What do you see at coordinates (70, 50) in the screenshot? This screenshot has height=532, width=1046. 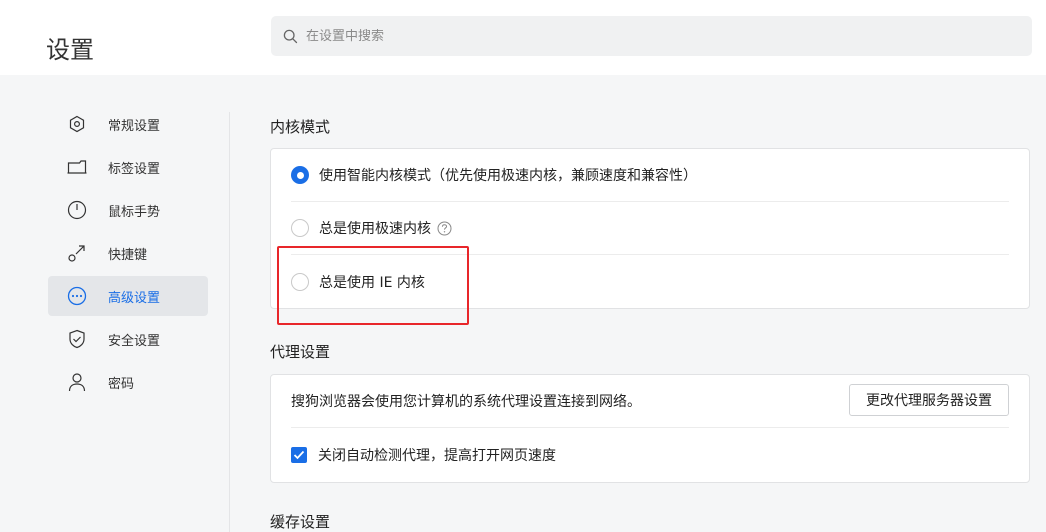 I see `page-title: 设置` at bounding box center [70, 50].